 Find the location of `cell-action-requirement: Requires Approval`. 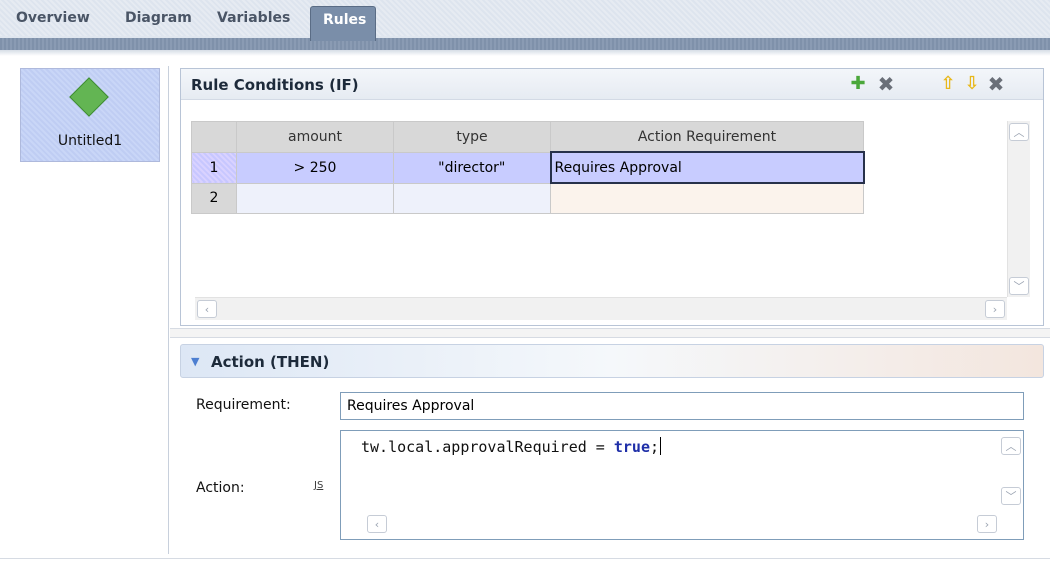

cell-action-requirement: Requires Approval is located at coordinates (707, 167).